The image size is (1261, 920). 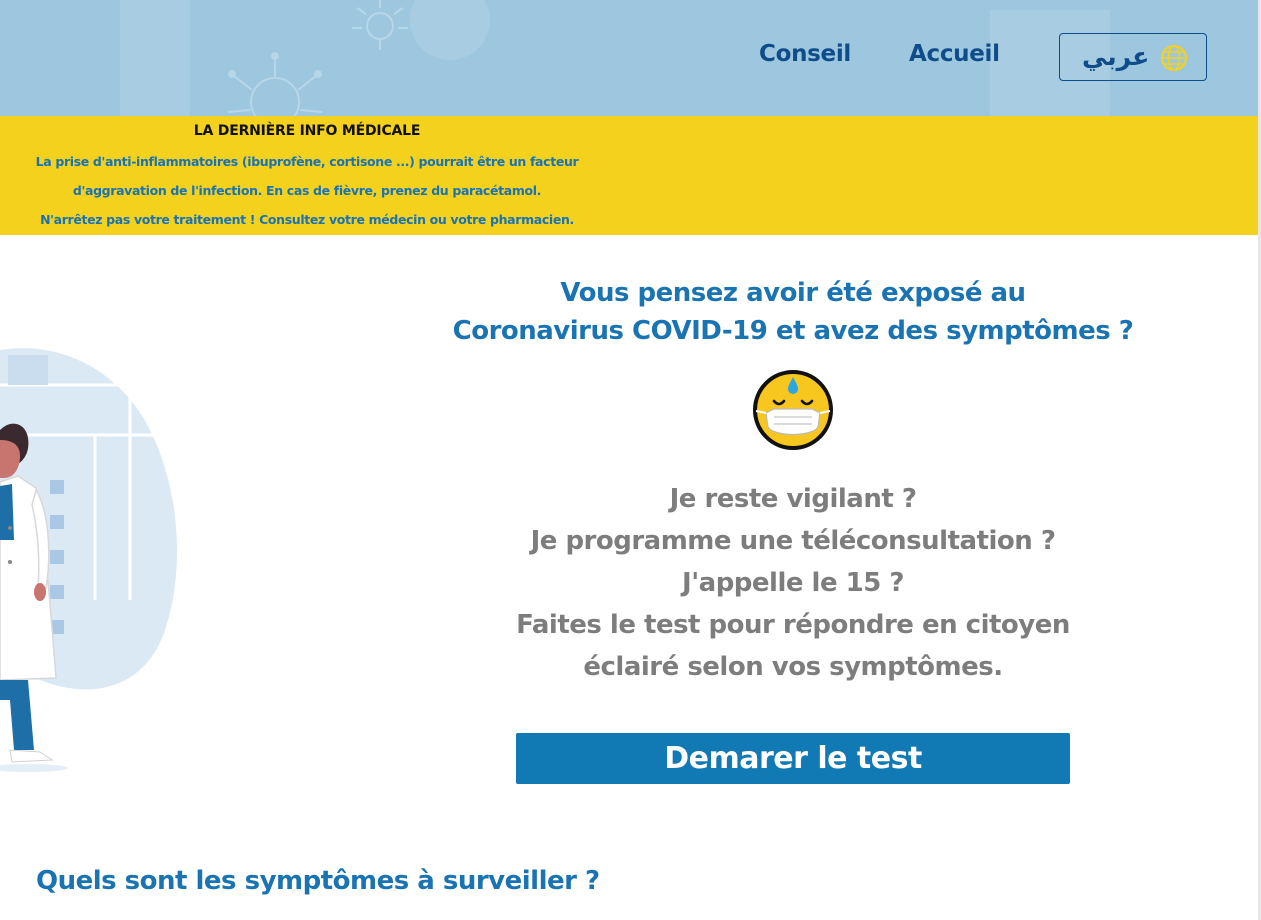 What do you see at coordinates (630, 58) in the screenshot?
I see `site-header: Conseil Accueil عربي` at bounding box center [630, 58].